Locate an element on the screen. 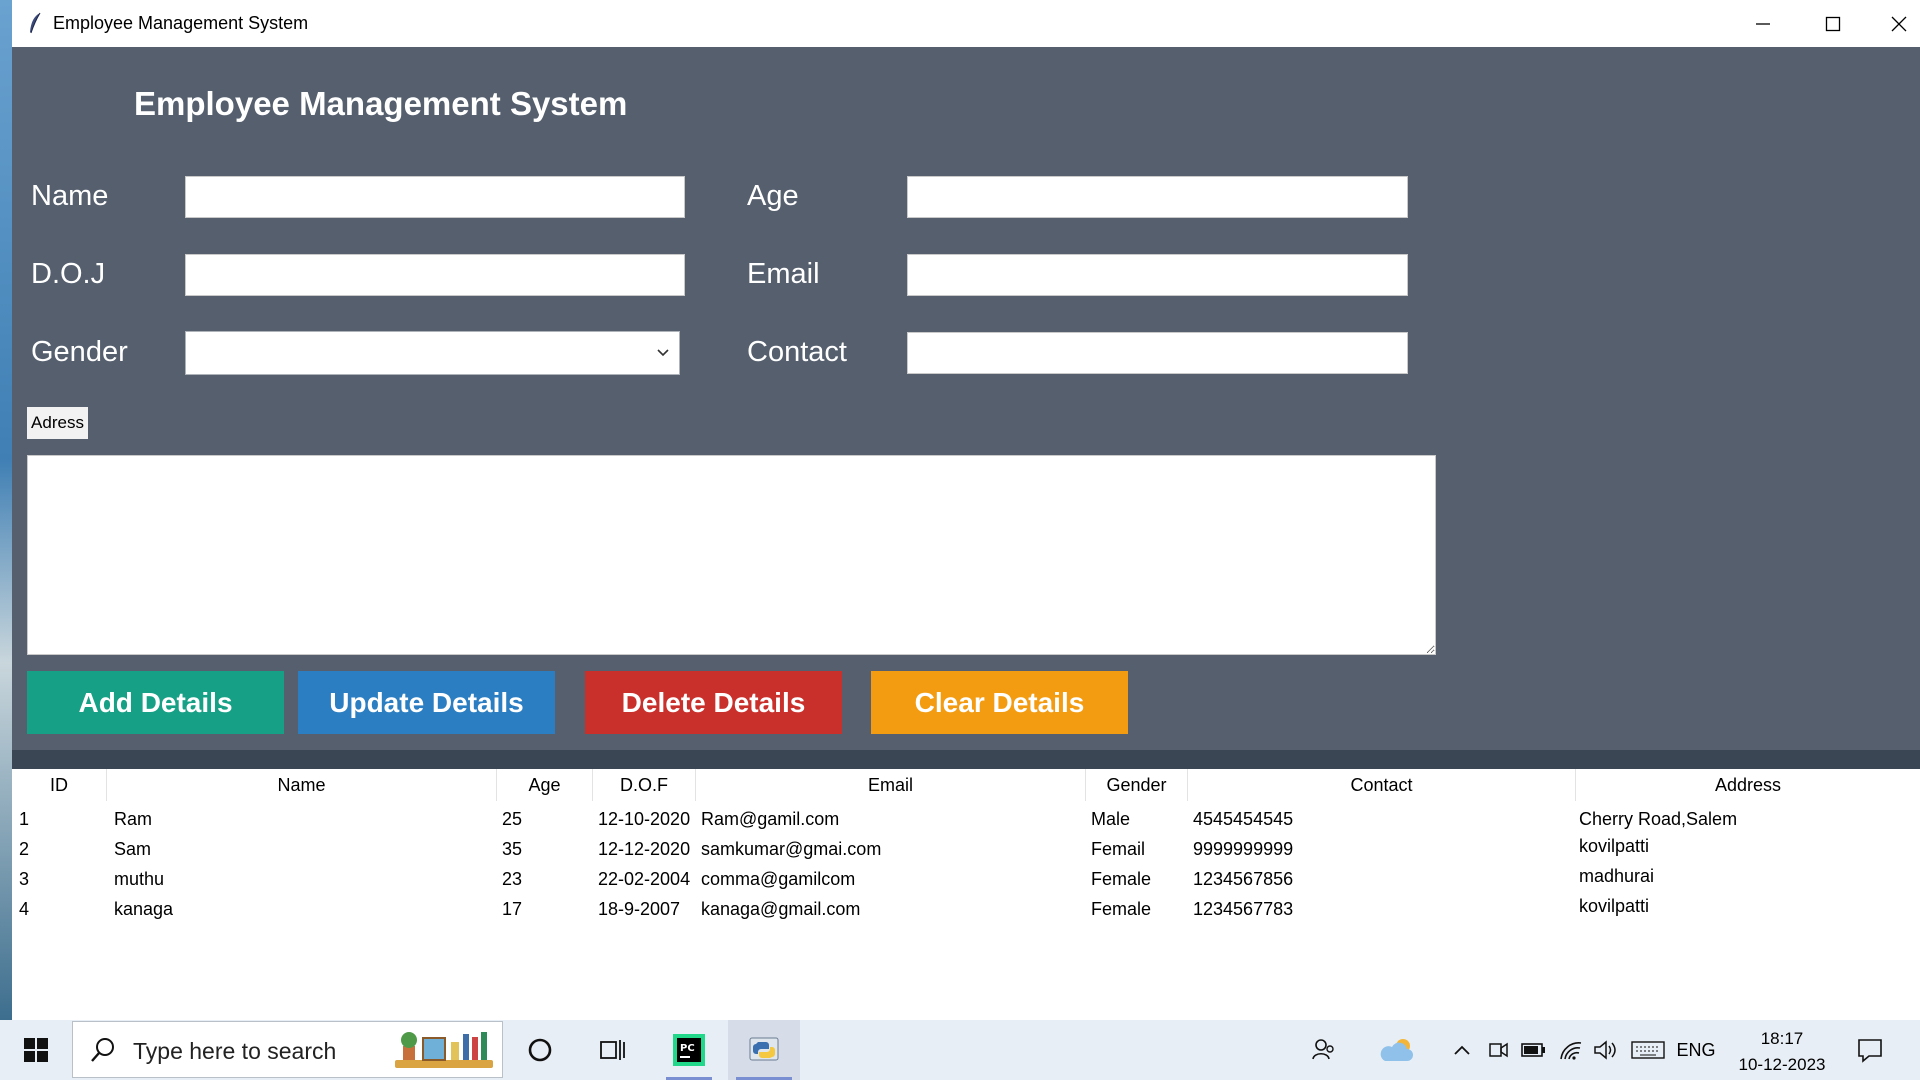 The image size is (1920, 1080). column-header-dof: D.O.F is located at coordinates (644, 785).